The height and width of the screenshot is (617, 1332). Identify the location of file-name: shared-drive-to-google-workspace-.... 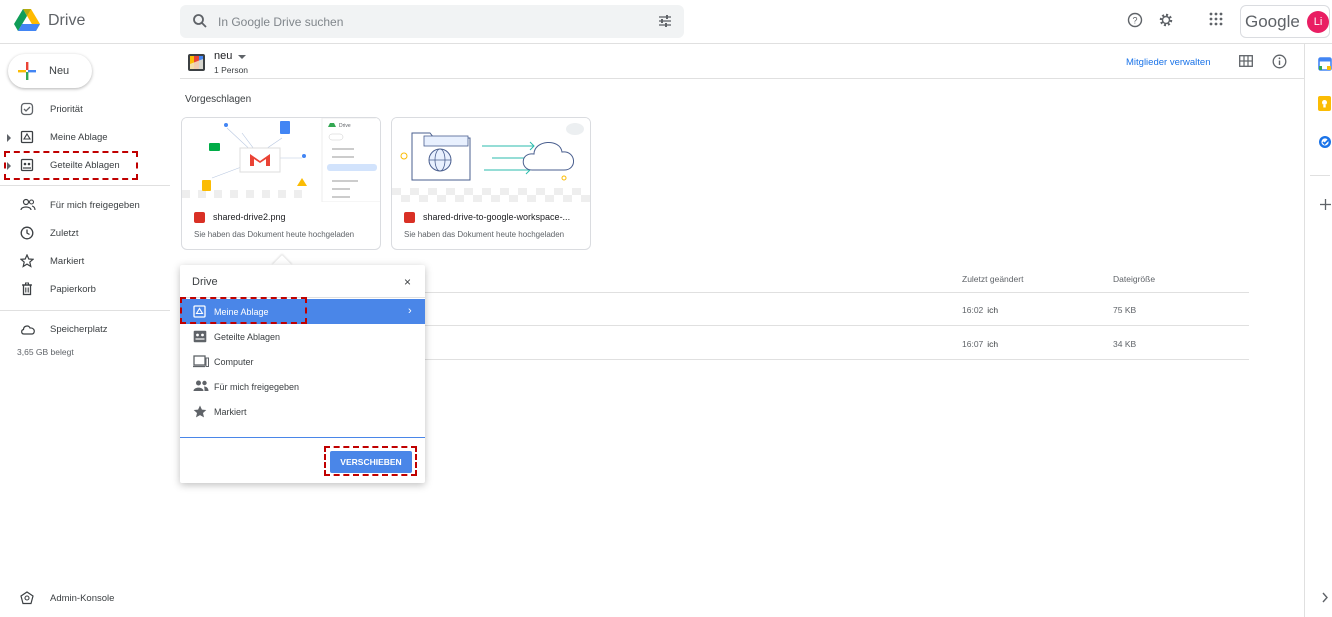
(497, 217).